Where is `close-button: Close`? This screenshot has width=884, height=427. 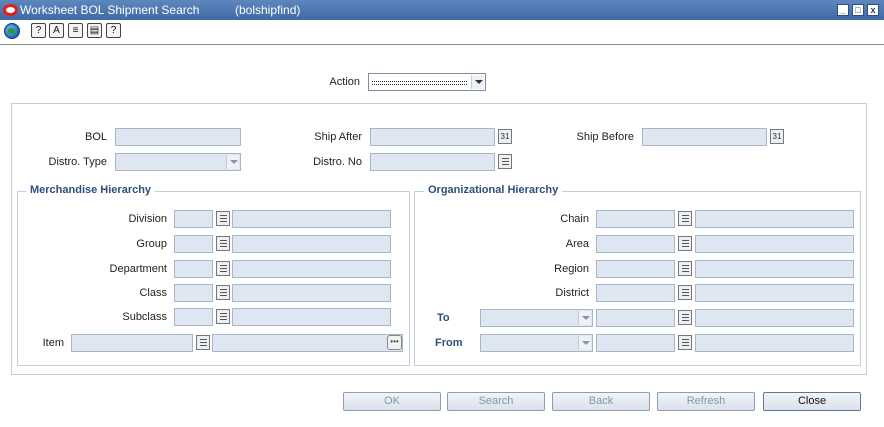 close-button: Close is located at coordinates (812, 401).